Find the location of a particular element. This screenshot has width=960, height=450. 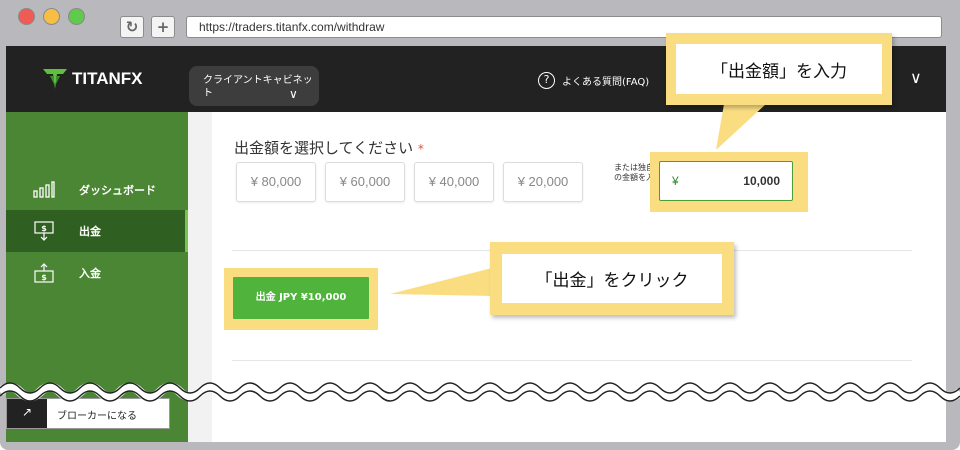

button-highlight: 出金 JPY ¥10,000 is located at coordinates (301, 299).